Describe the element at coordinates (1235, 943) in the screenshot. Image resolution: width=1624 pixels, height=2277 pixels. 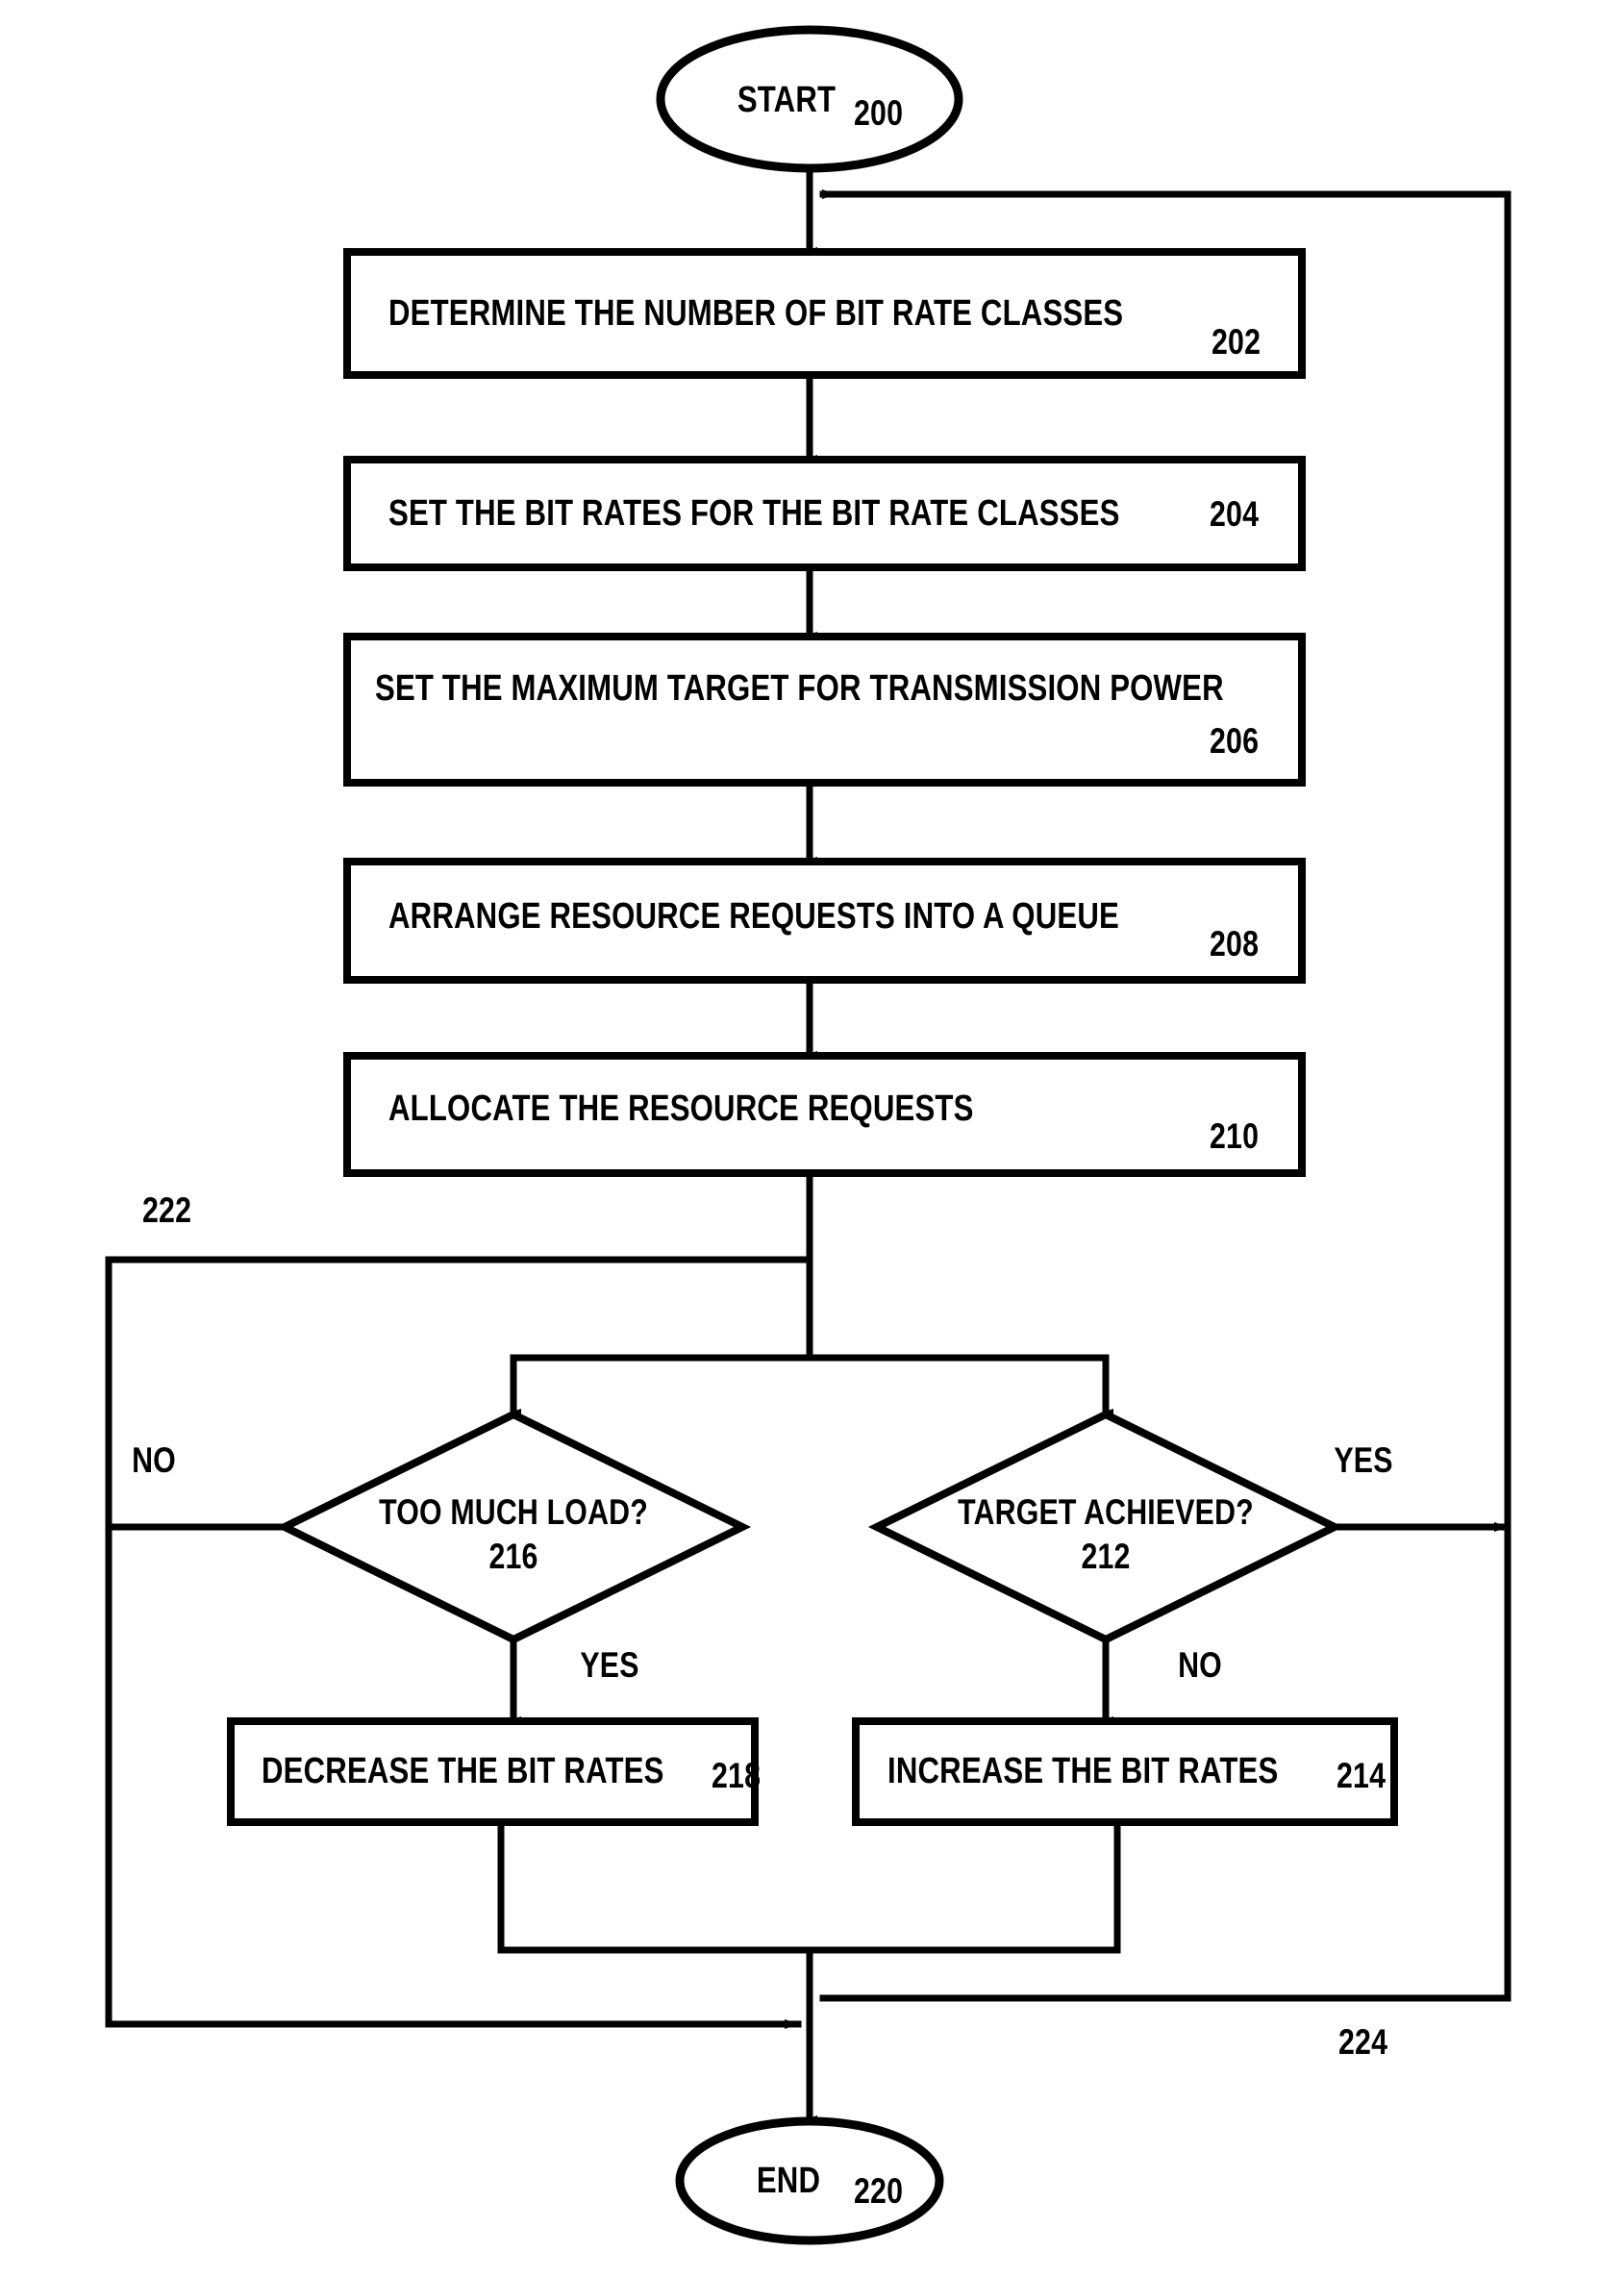
I see `step-208-ref: 208` at that location.